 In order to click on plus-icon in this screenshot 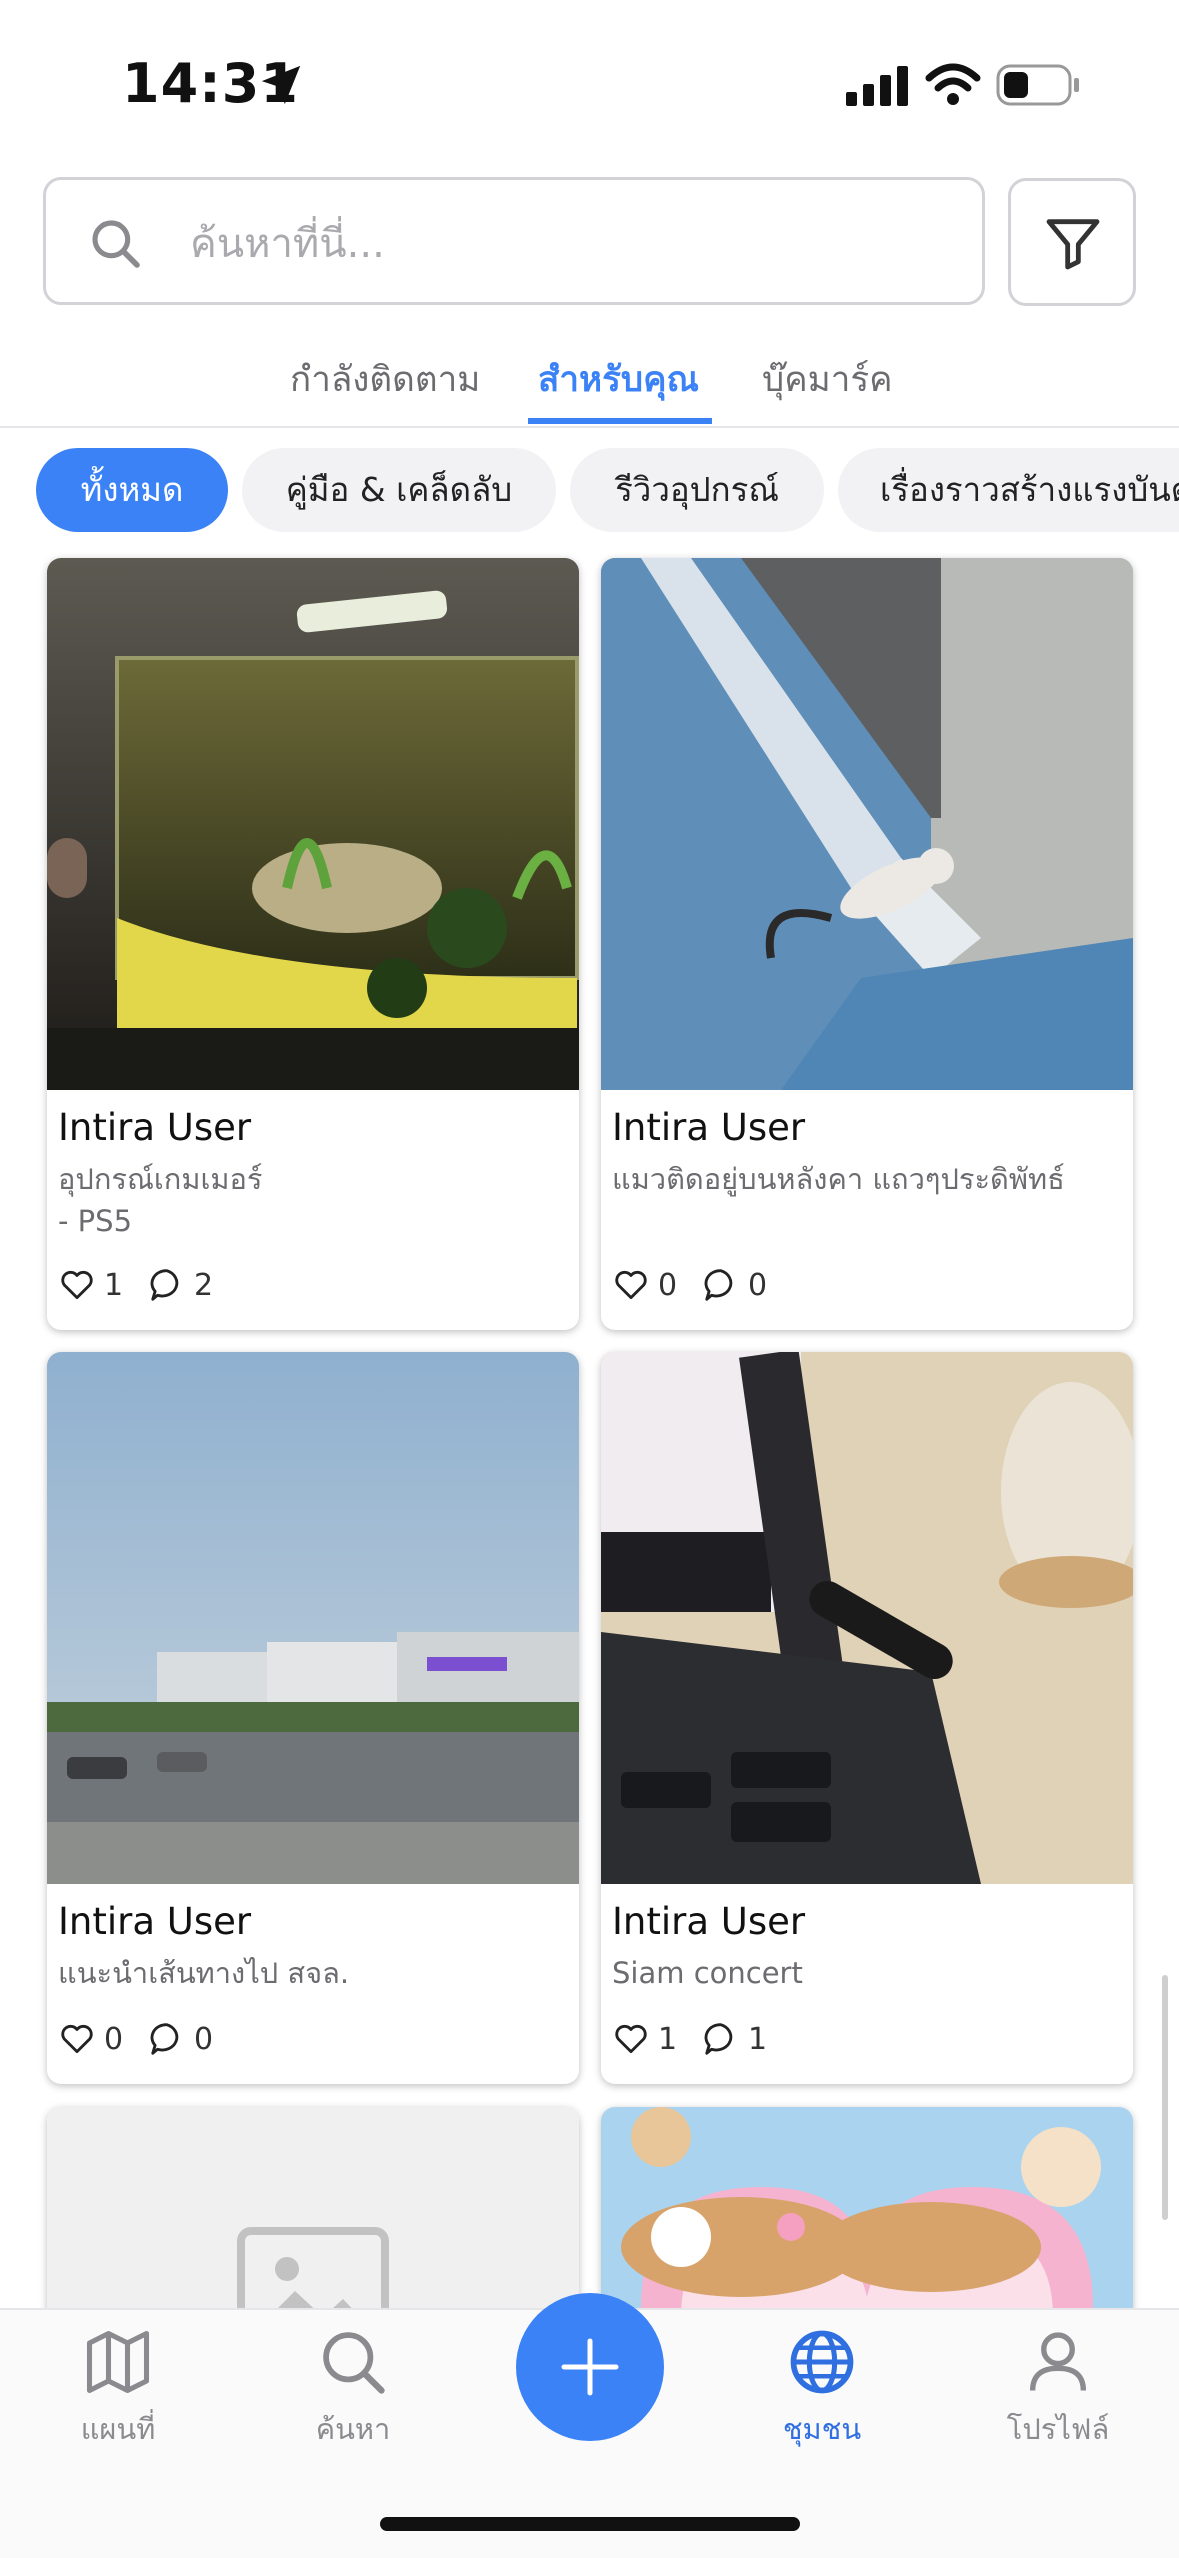, I will do `click(590, 2367)`.